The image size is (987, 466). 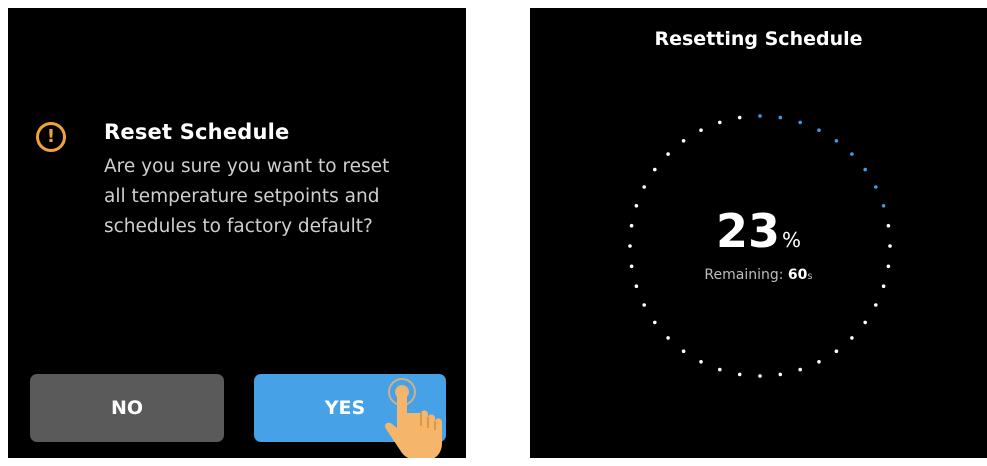 What do you see at coordinates (747, 231) in the screenshot?
I see `progress-percent-value: 23` at bounding box center [747, 231].